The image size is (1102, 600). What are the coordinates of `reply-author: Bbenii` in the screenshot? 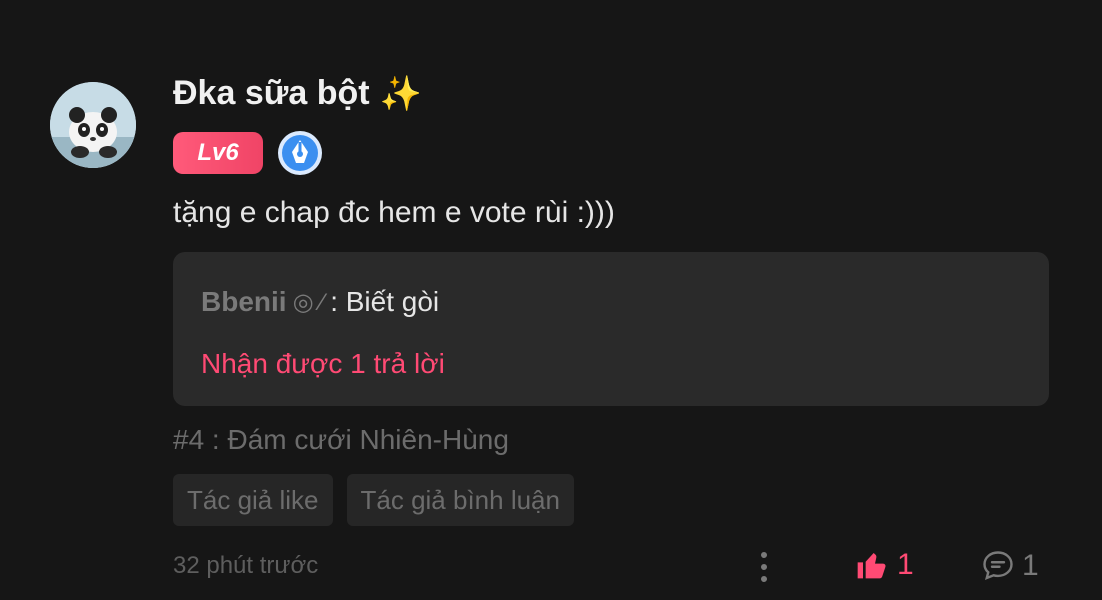 It's located at (244, 302).